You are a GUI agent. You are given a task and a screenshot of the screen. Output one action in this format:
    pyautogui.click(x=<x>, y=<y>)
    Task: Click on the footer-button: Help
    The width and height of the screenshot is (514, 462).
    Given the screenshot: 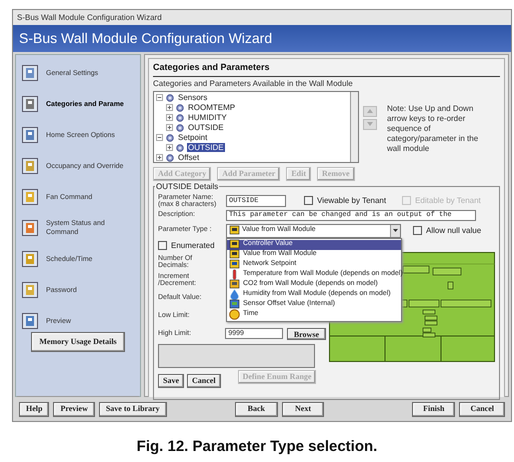 What is the action you would take?
    pyautogui.click(x=34, y=409)
    